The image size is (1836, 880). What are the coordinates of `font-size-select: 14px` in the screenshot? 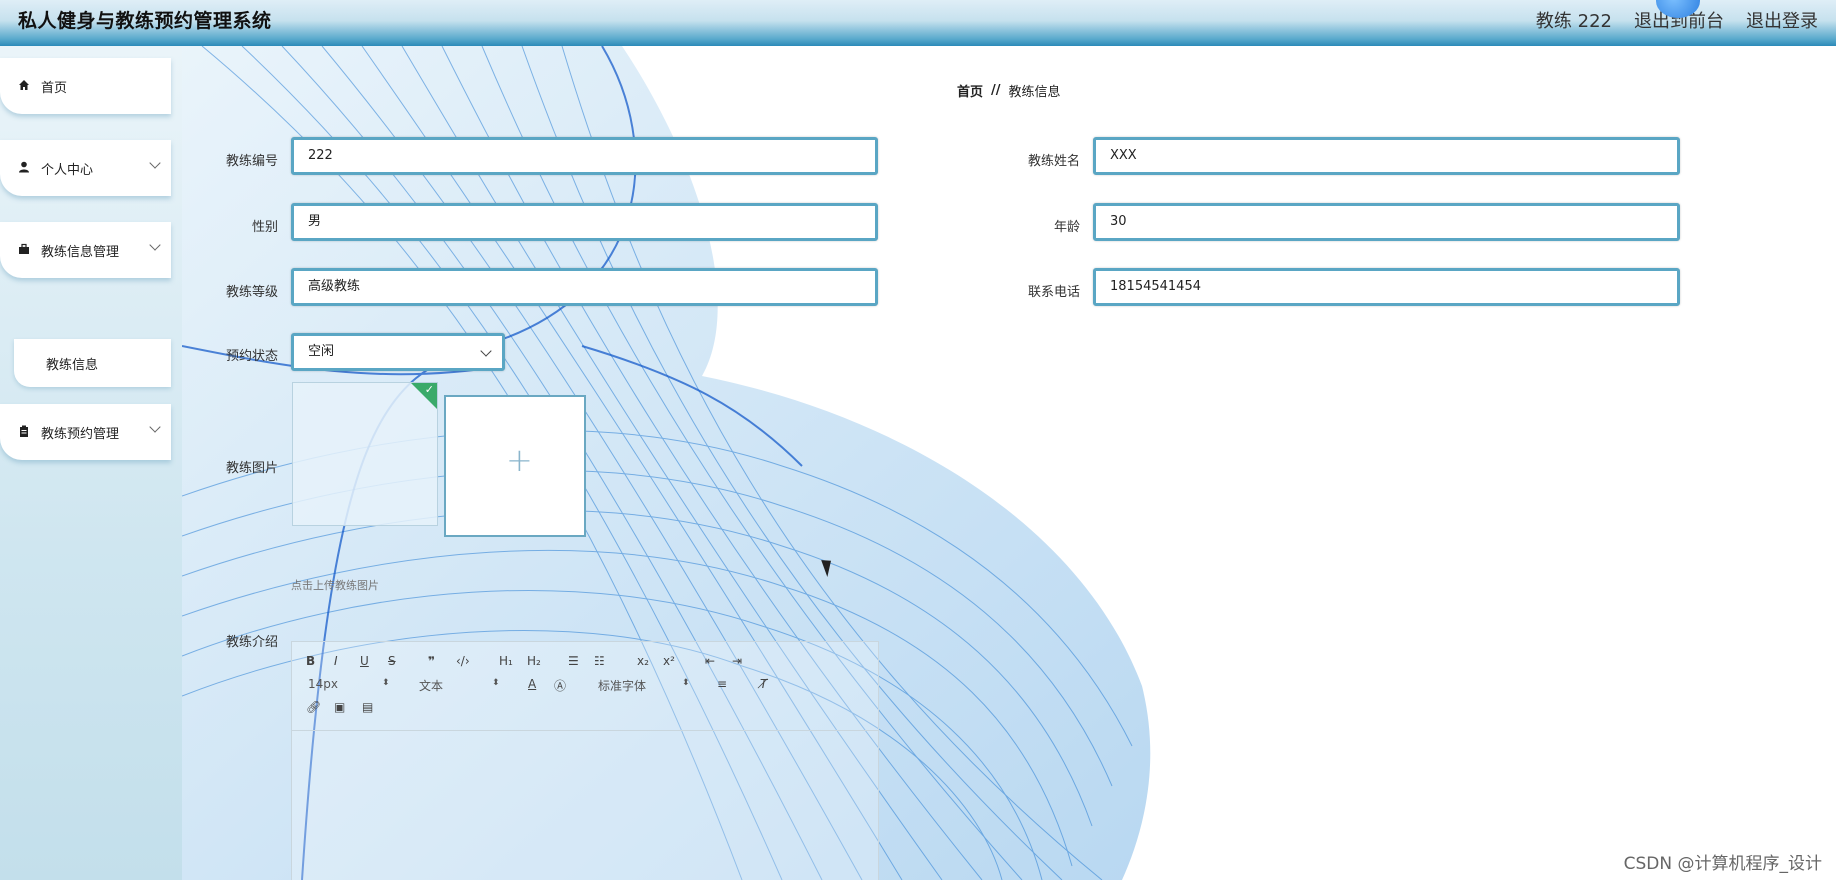 It's located at (323, 684).